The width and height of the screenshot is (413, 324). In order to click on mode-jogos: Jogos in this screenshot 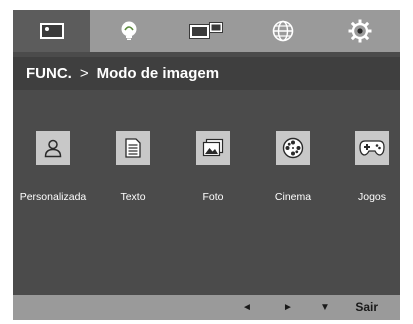, I will do `click(367, 167)`.